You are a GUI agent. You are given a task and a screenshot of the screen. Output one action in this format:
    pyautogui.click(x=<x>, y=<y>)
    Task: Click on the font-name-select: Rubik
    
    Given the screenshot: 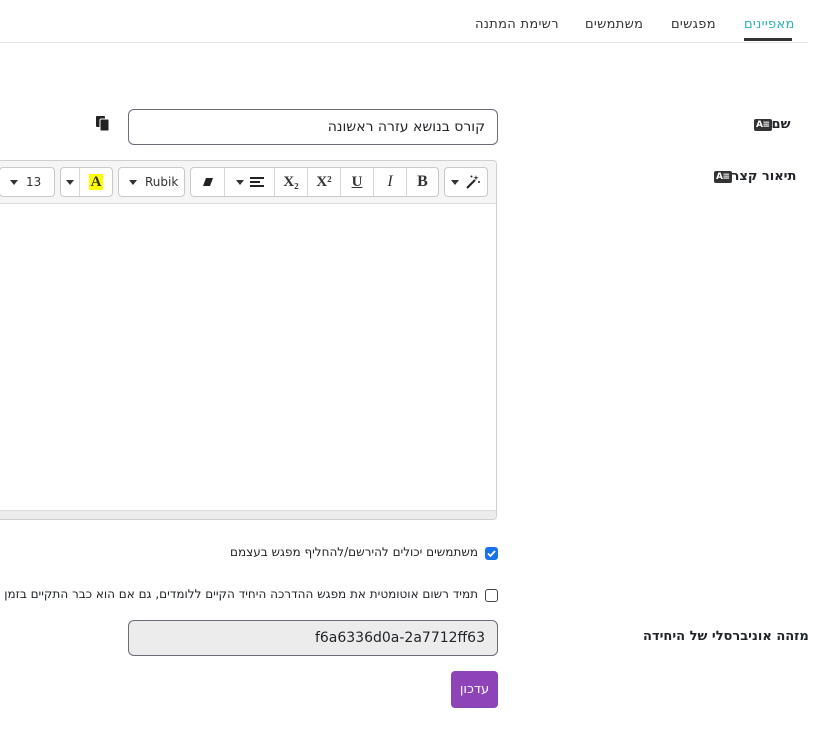 What is the action you would take?
    pyautogui.click(x=151, y=182)
    